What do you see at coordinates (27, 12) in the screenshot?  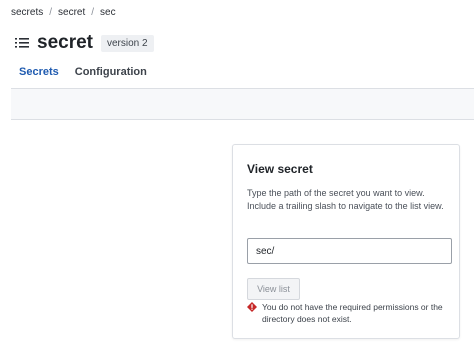 I see `breadcrumb-item-secrets: secrets` at bounding box center [27, 12].